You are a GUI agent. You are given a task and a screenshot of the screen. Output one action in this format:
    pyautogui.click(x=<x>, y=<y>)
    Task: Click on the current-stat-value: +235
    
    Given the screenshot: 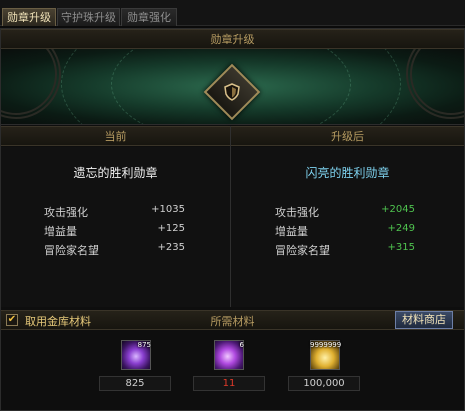 What is the action you would take?
    pyautogui.click(x=171, y=247)
    